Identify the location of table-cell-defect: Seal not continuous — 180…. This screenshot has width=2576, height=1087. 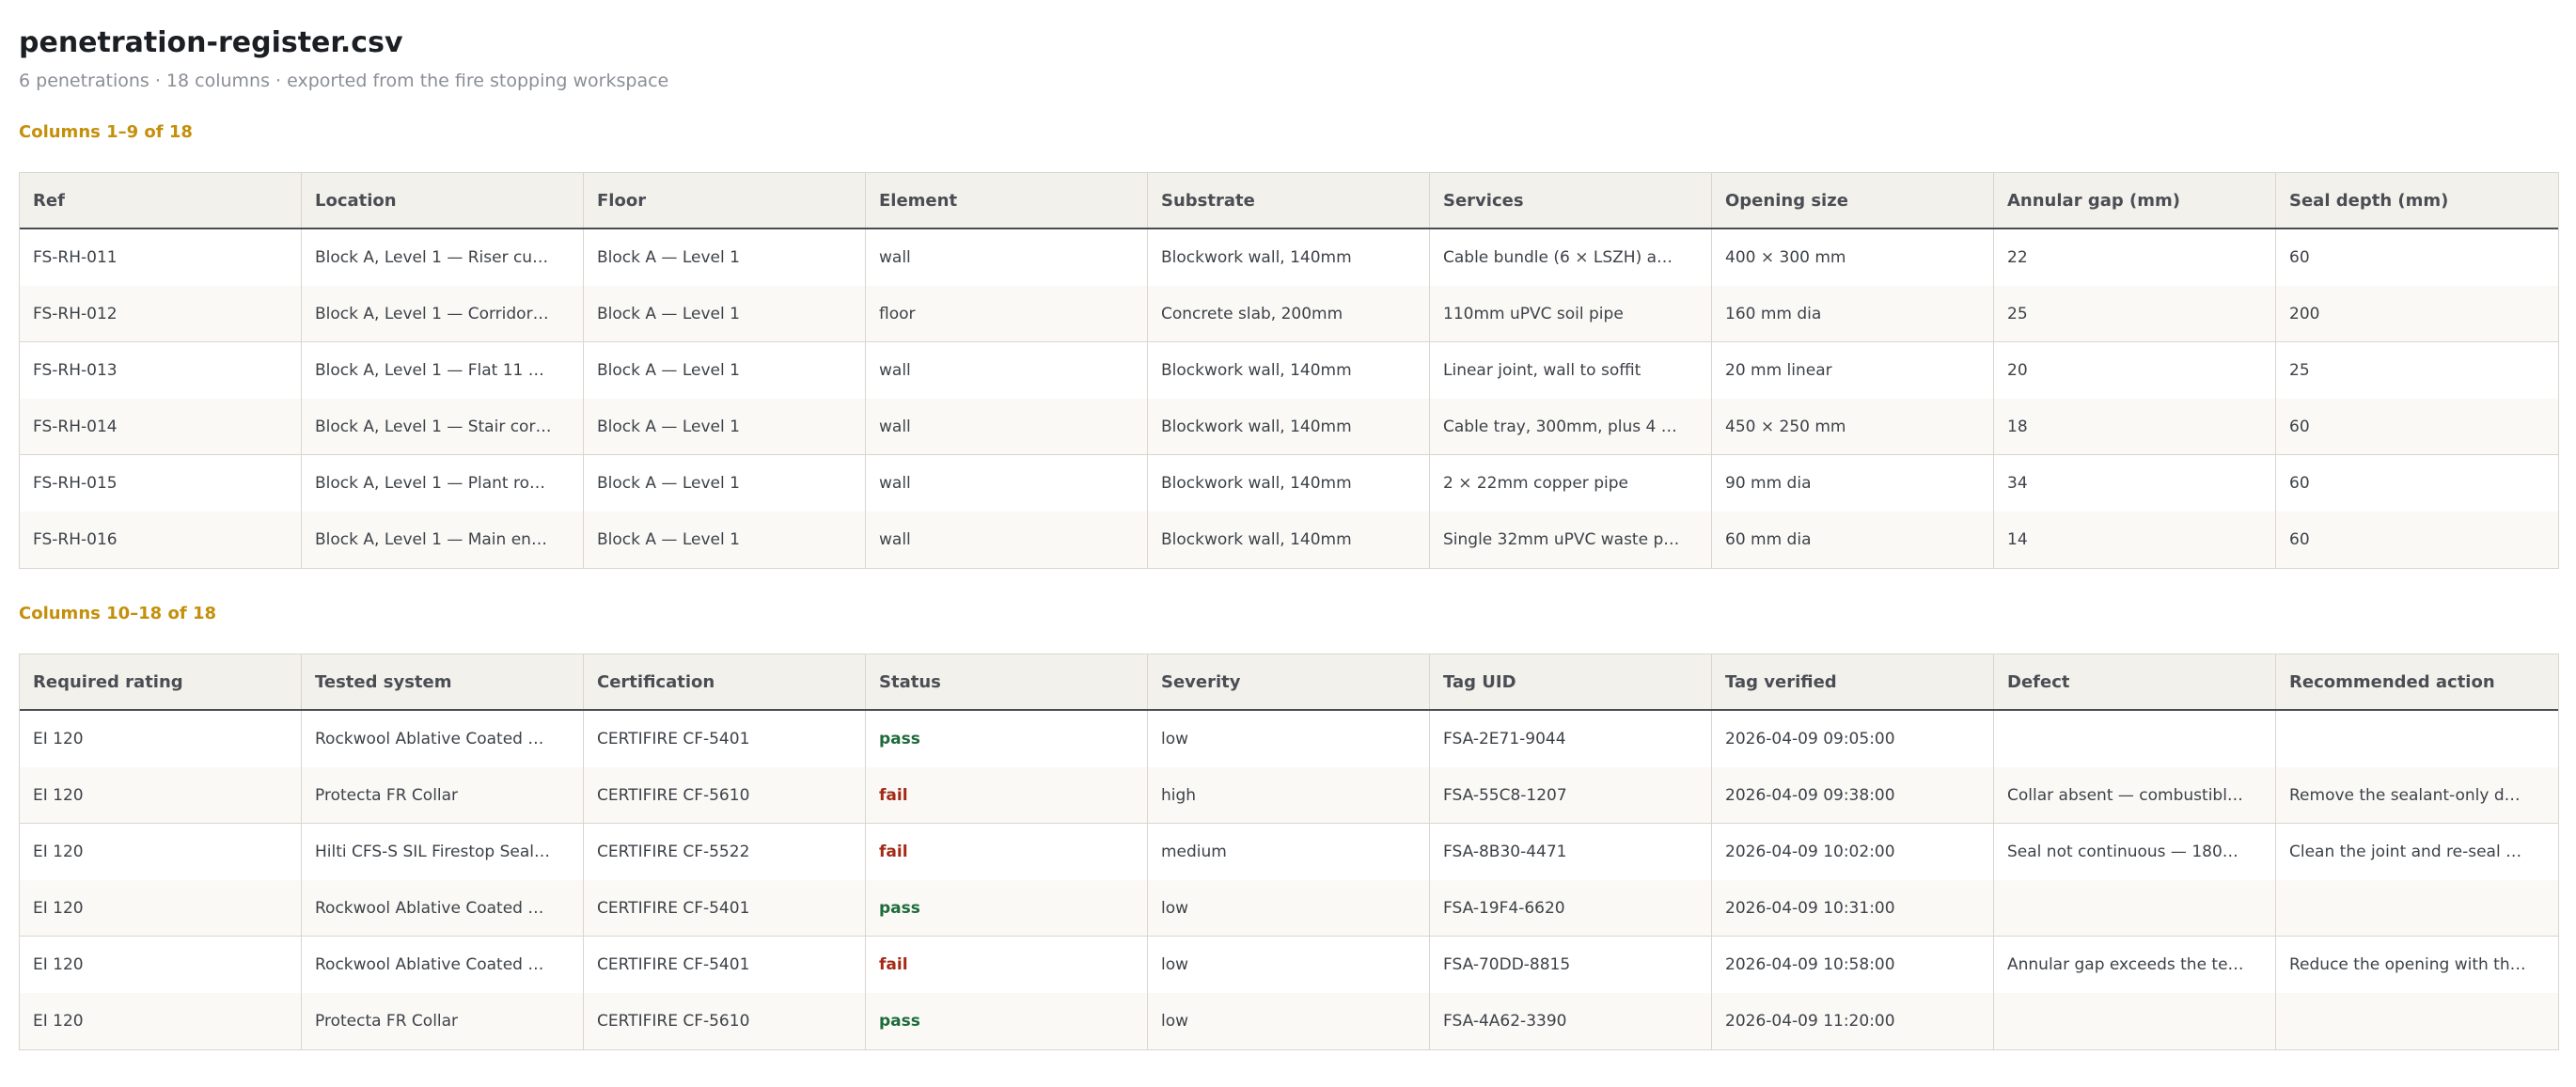
(2135, 852).